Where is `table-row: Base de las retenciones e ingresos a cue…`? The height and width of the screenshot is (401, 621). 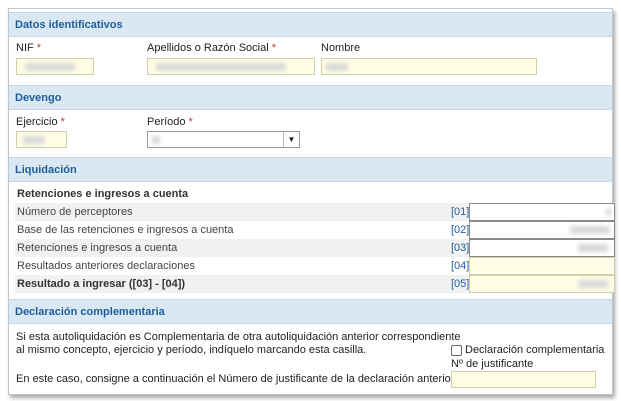 table-row: Base de las retenciones e ingresos a cue… is located at coordinates (315, 230).